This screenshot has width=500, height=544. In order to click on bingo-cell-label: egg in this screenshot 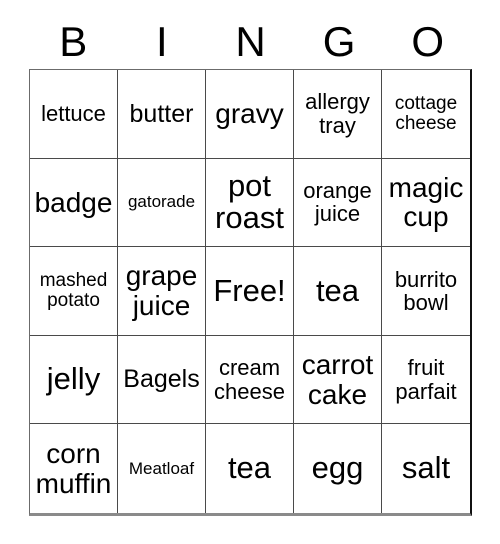, I will do `click(337, 468)`.